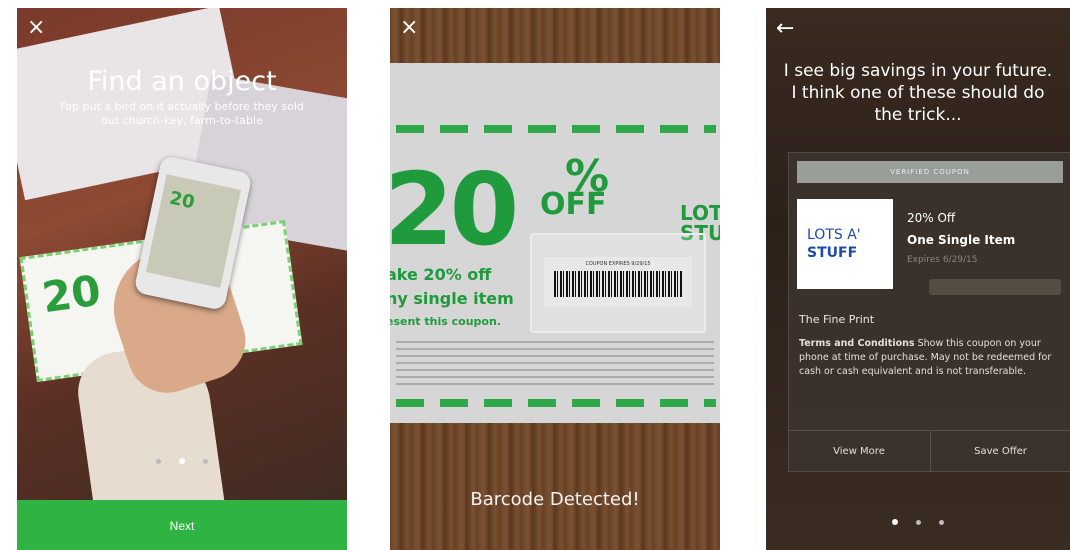 The image size is (1070, 550). Describe the element at coordinates (555, 363) in the screenshot. I see `coupon-fine-print` at that location.